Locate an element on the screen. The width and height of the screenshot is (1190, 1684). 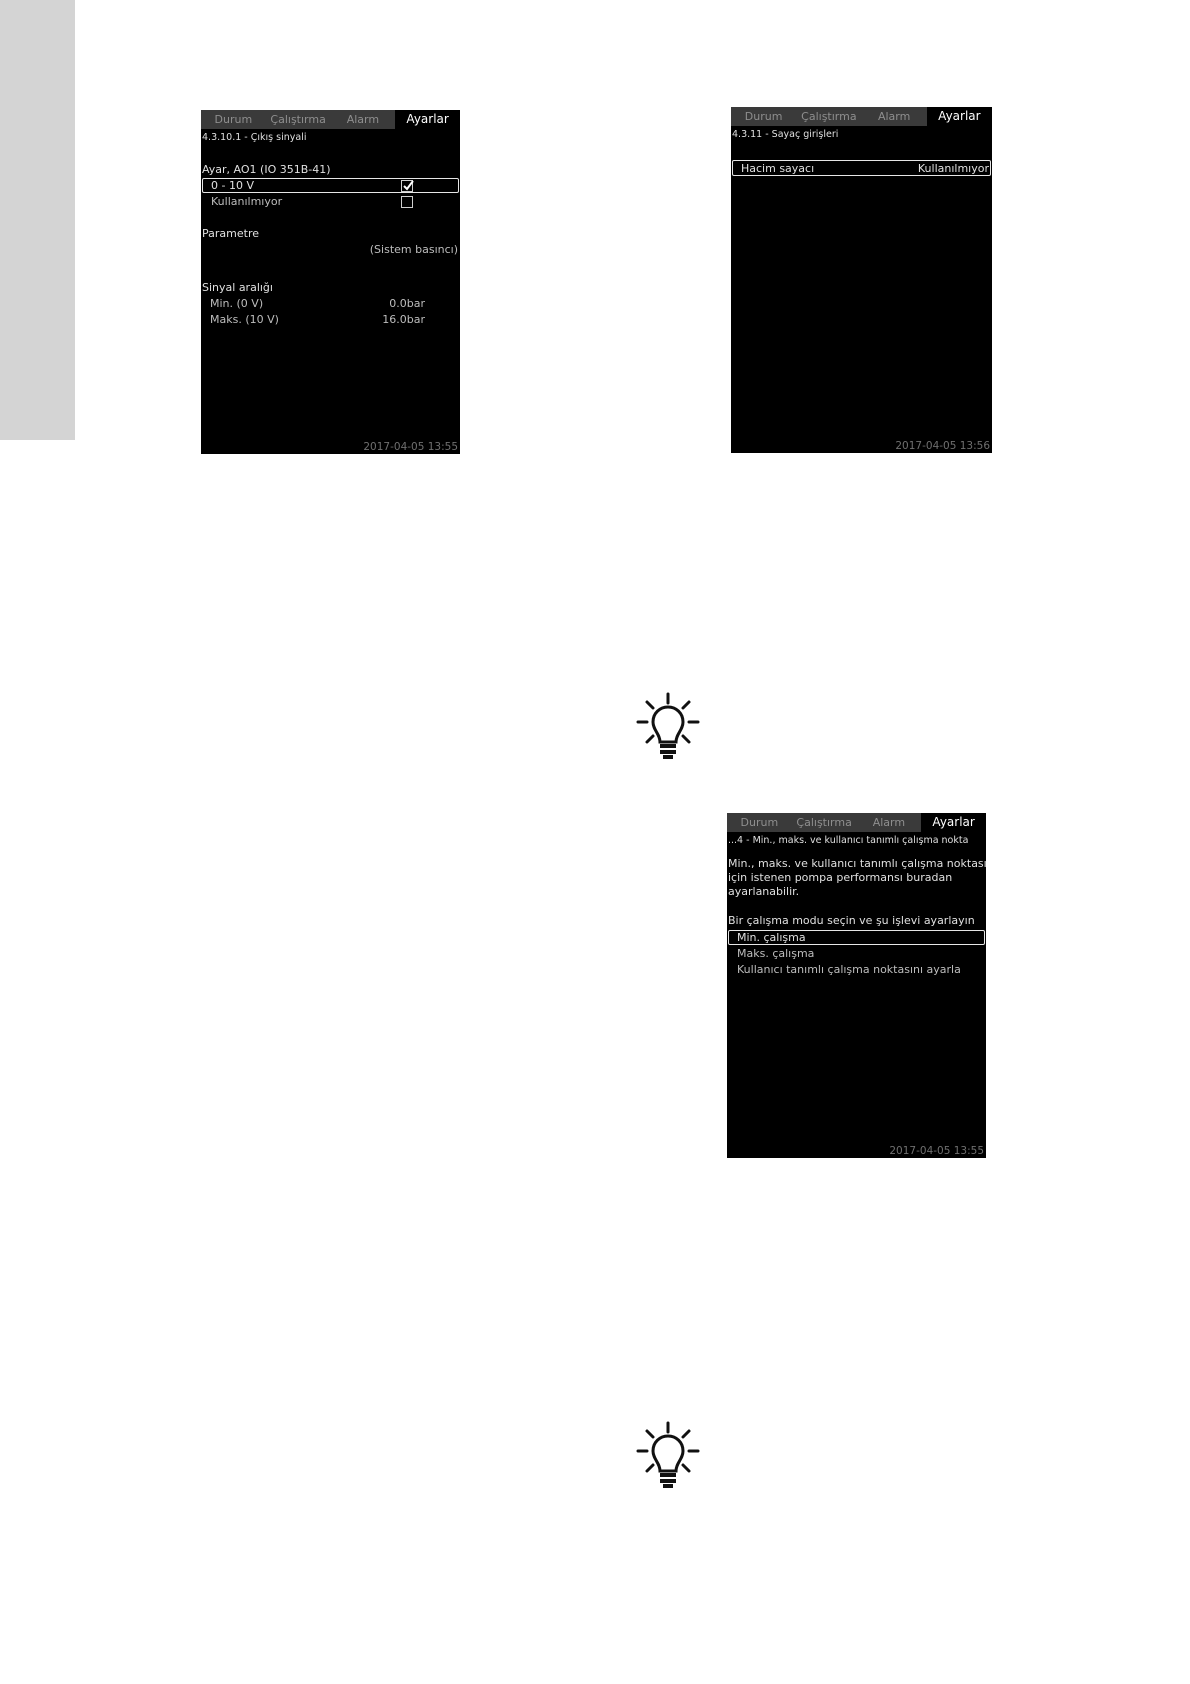
volume-counter-value: Kullanılmıyor is located at coordinates (953, 168).